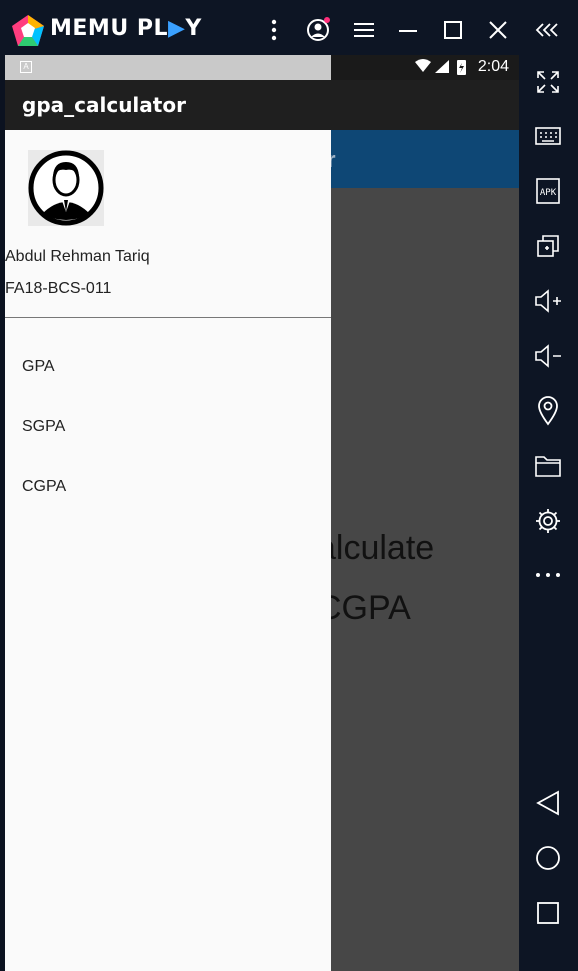 Image resolution: width=578 pixels, height=971 pixels. Describe the element at coordinates (548, 521) in the screenshot. I see `settings-icon` at that location.